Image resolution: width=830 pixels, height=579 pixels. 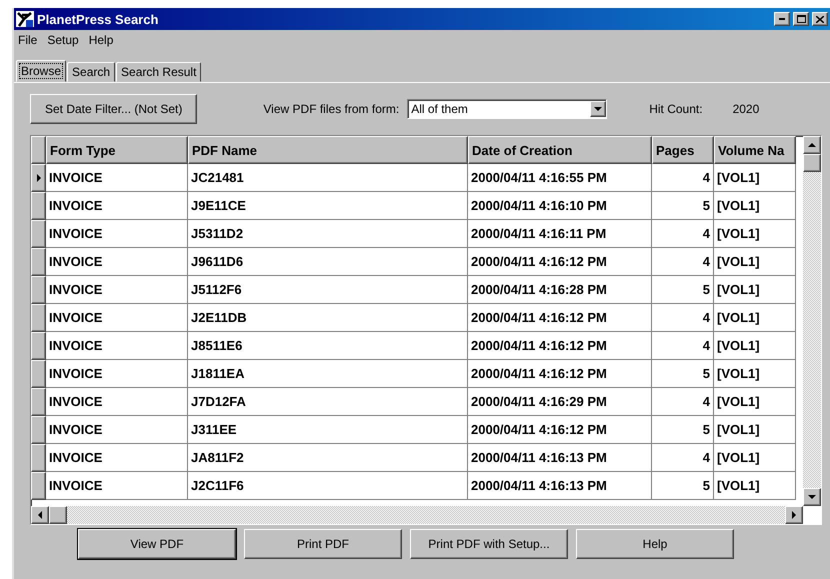 I want to click on maximize-icon, so click(x=801, y=19).